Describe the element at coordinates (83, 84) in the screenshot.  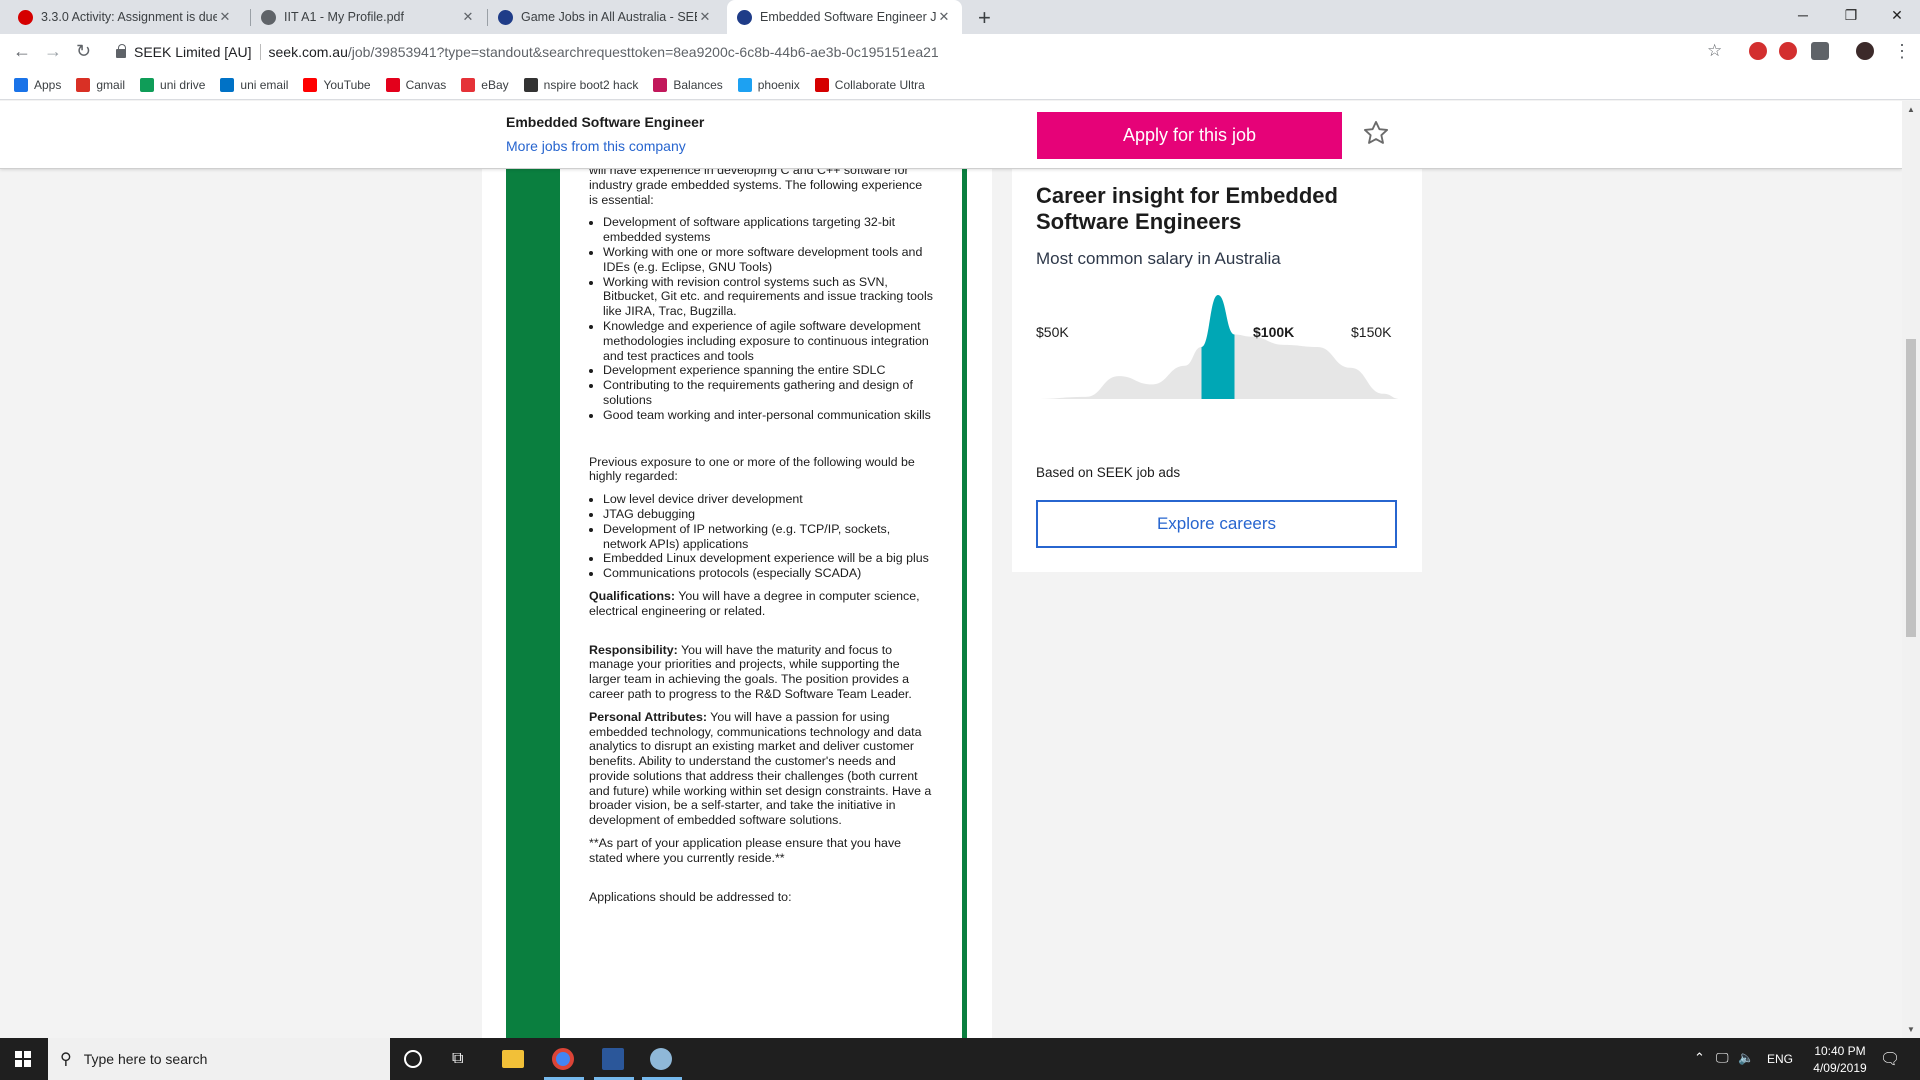
I see `gmail-icon` at that location.